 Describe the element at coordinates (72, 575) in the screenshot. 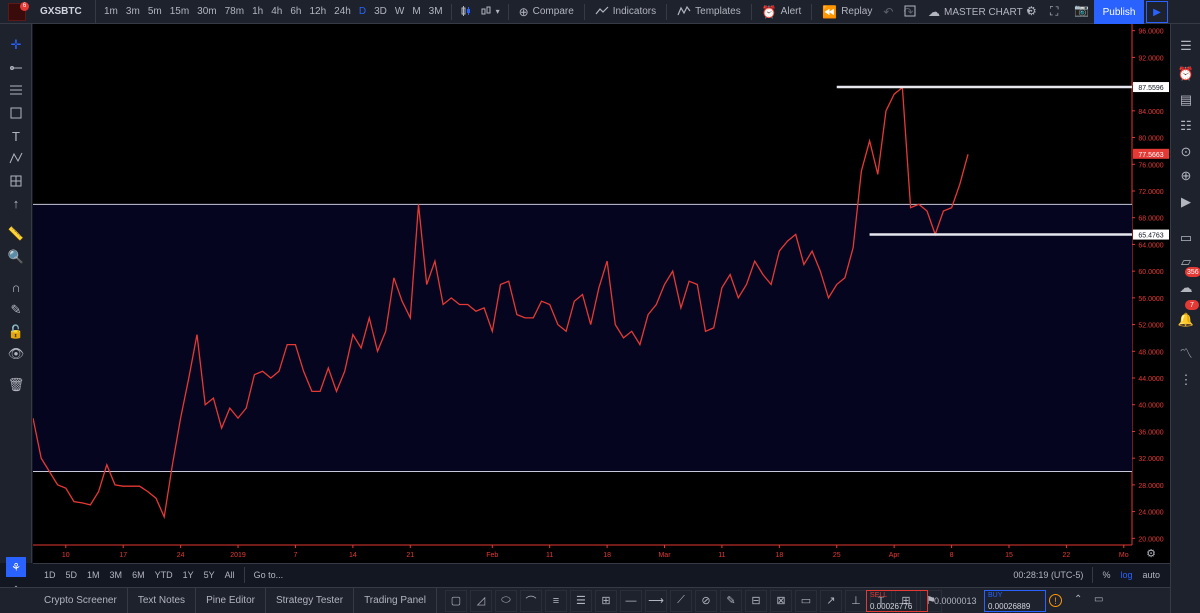

I see `range-5d: 5D` at that location.